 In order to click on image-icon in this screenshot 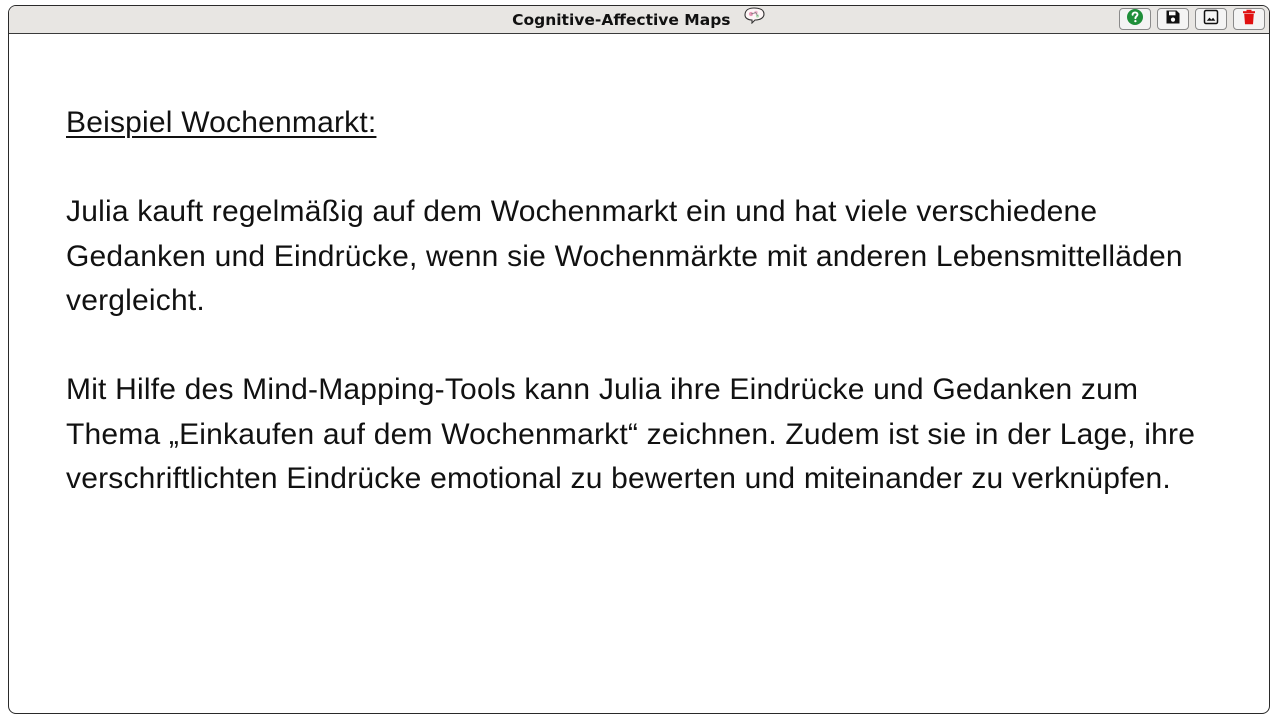, I will do `click(1211, 19)`.